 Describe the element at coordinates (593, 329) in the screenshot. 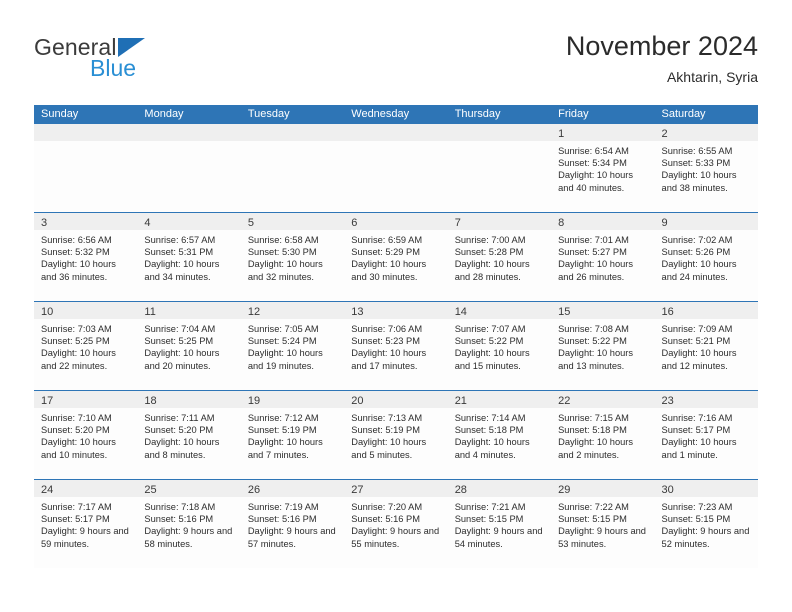

I see `sunrise-text: Sunrise: 7:08 AM` at that location.